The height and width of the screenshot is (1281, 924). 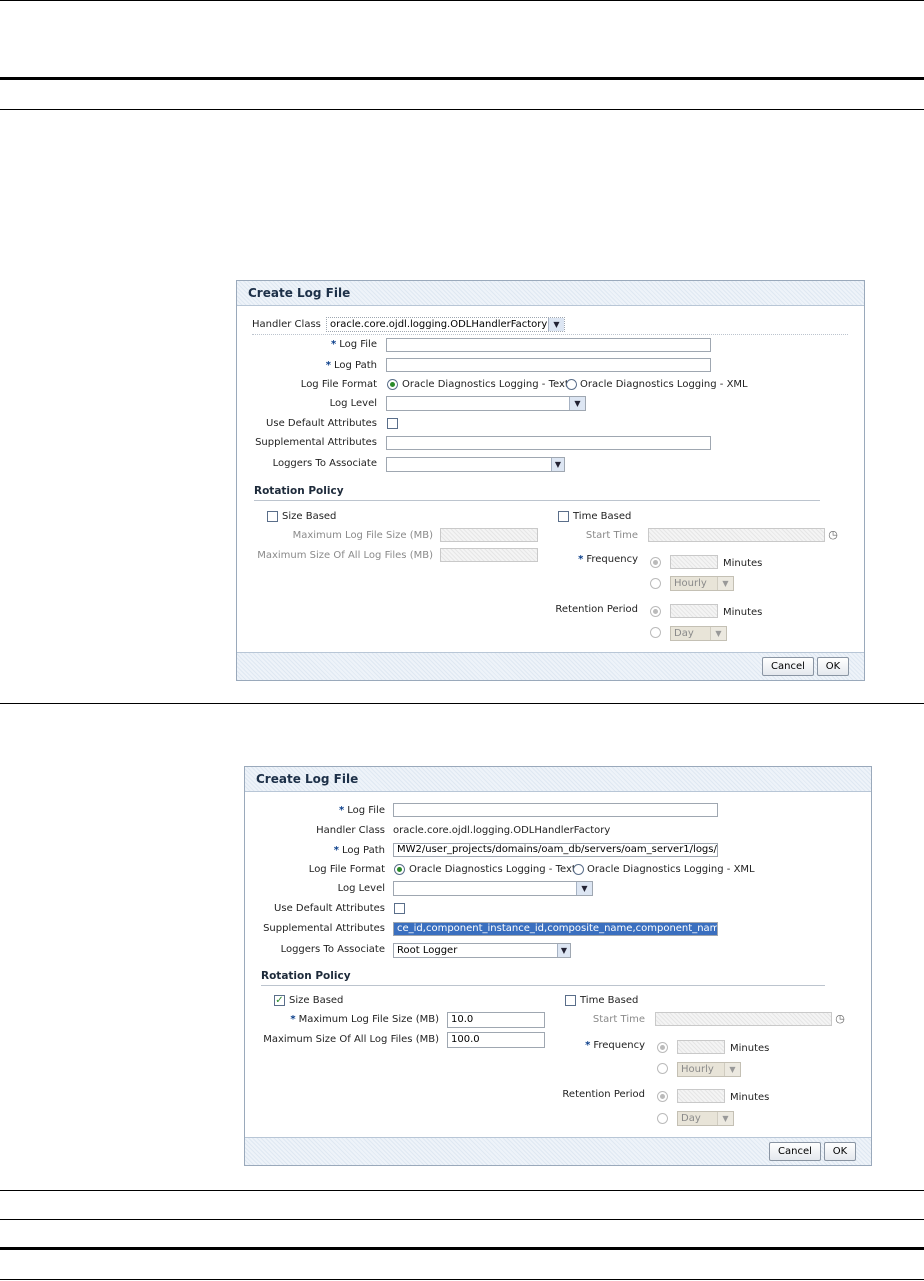 What do you see at coordinates (475, 464) in the screenshot?
I see `loggers-select: ▼` at bounding box center [475, 464].